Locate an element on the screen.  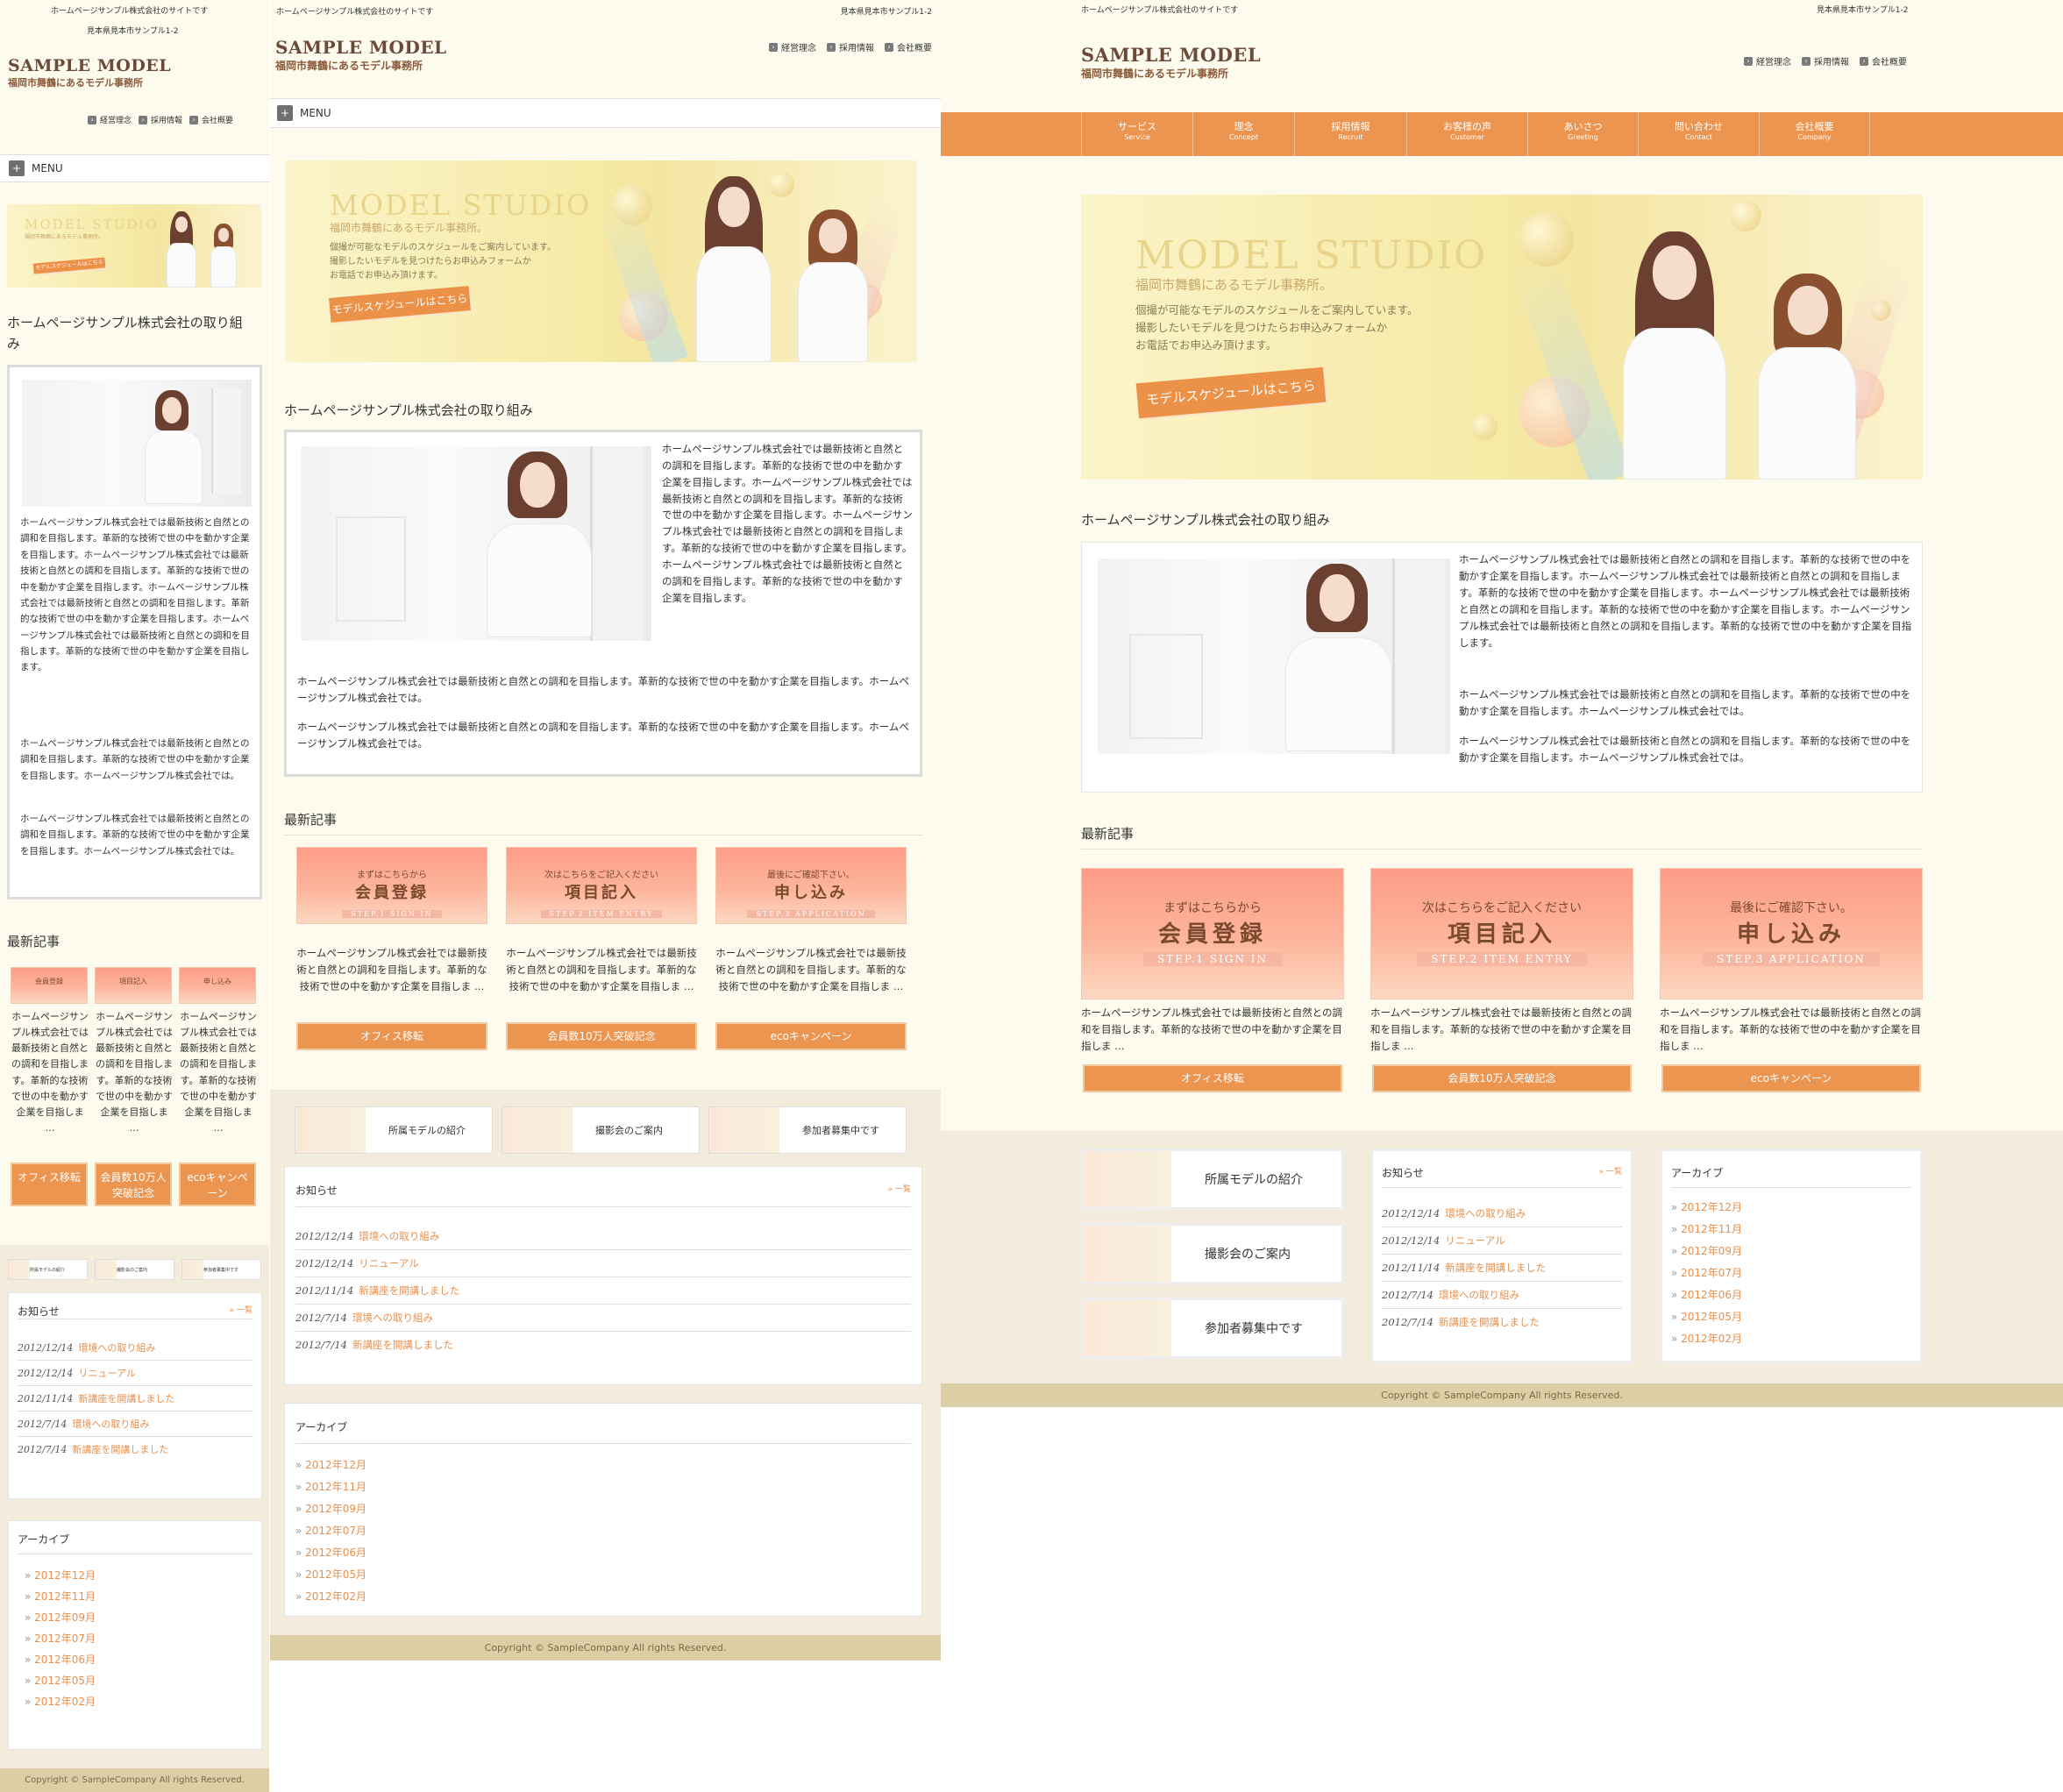
archive-heading: アーカイブ is located at coordinates (1791, 1176).